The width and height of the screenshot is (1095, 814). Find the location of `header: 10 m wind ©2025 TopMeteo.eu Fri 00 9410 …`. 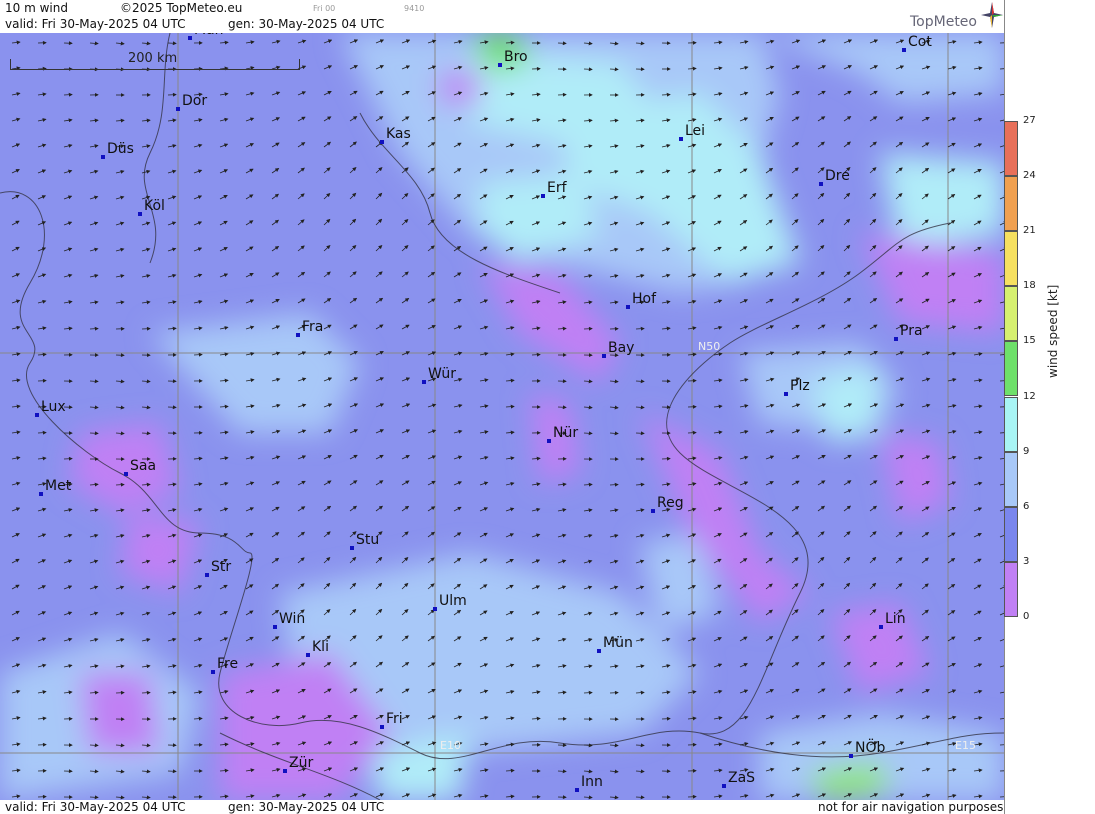

header: 10 m wind ©2025 TopMeteo.eu Fri 00 9410 … is located at coordinates (502, 16).